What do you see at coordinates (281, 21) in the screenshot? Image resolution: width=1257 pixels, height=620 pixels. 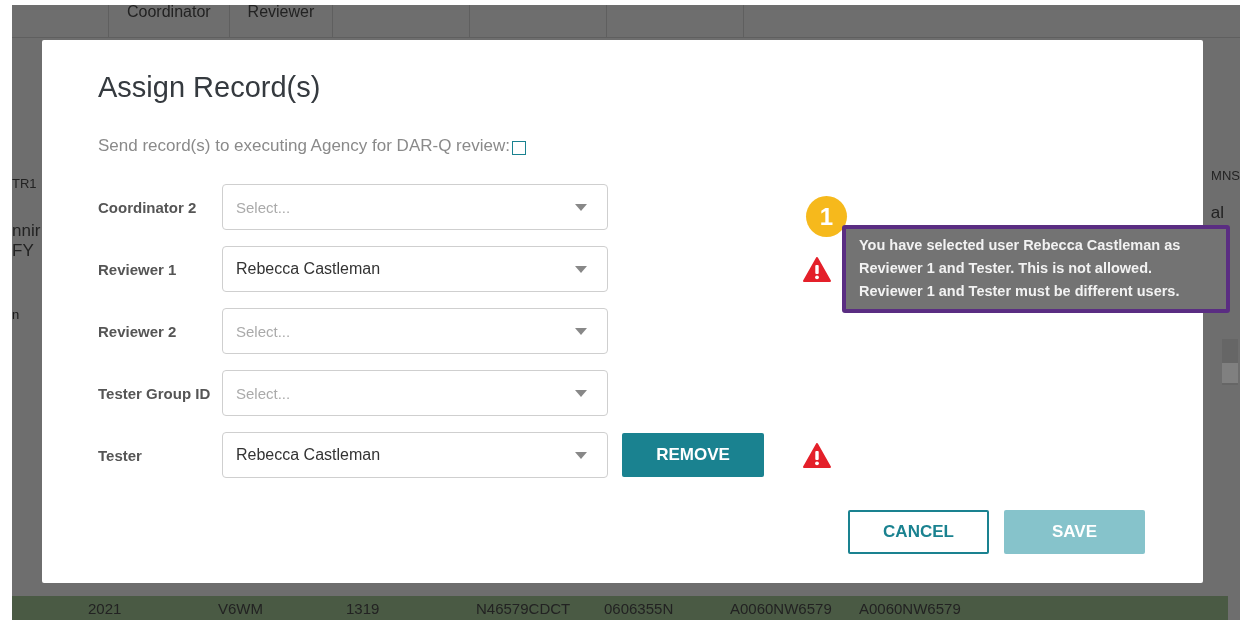 I see `column-header: Reviewer` at bounding box center [281, 21].